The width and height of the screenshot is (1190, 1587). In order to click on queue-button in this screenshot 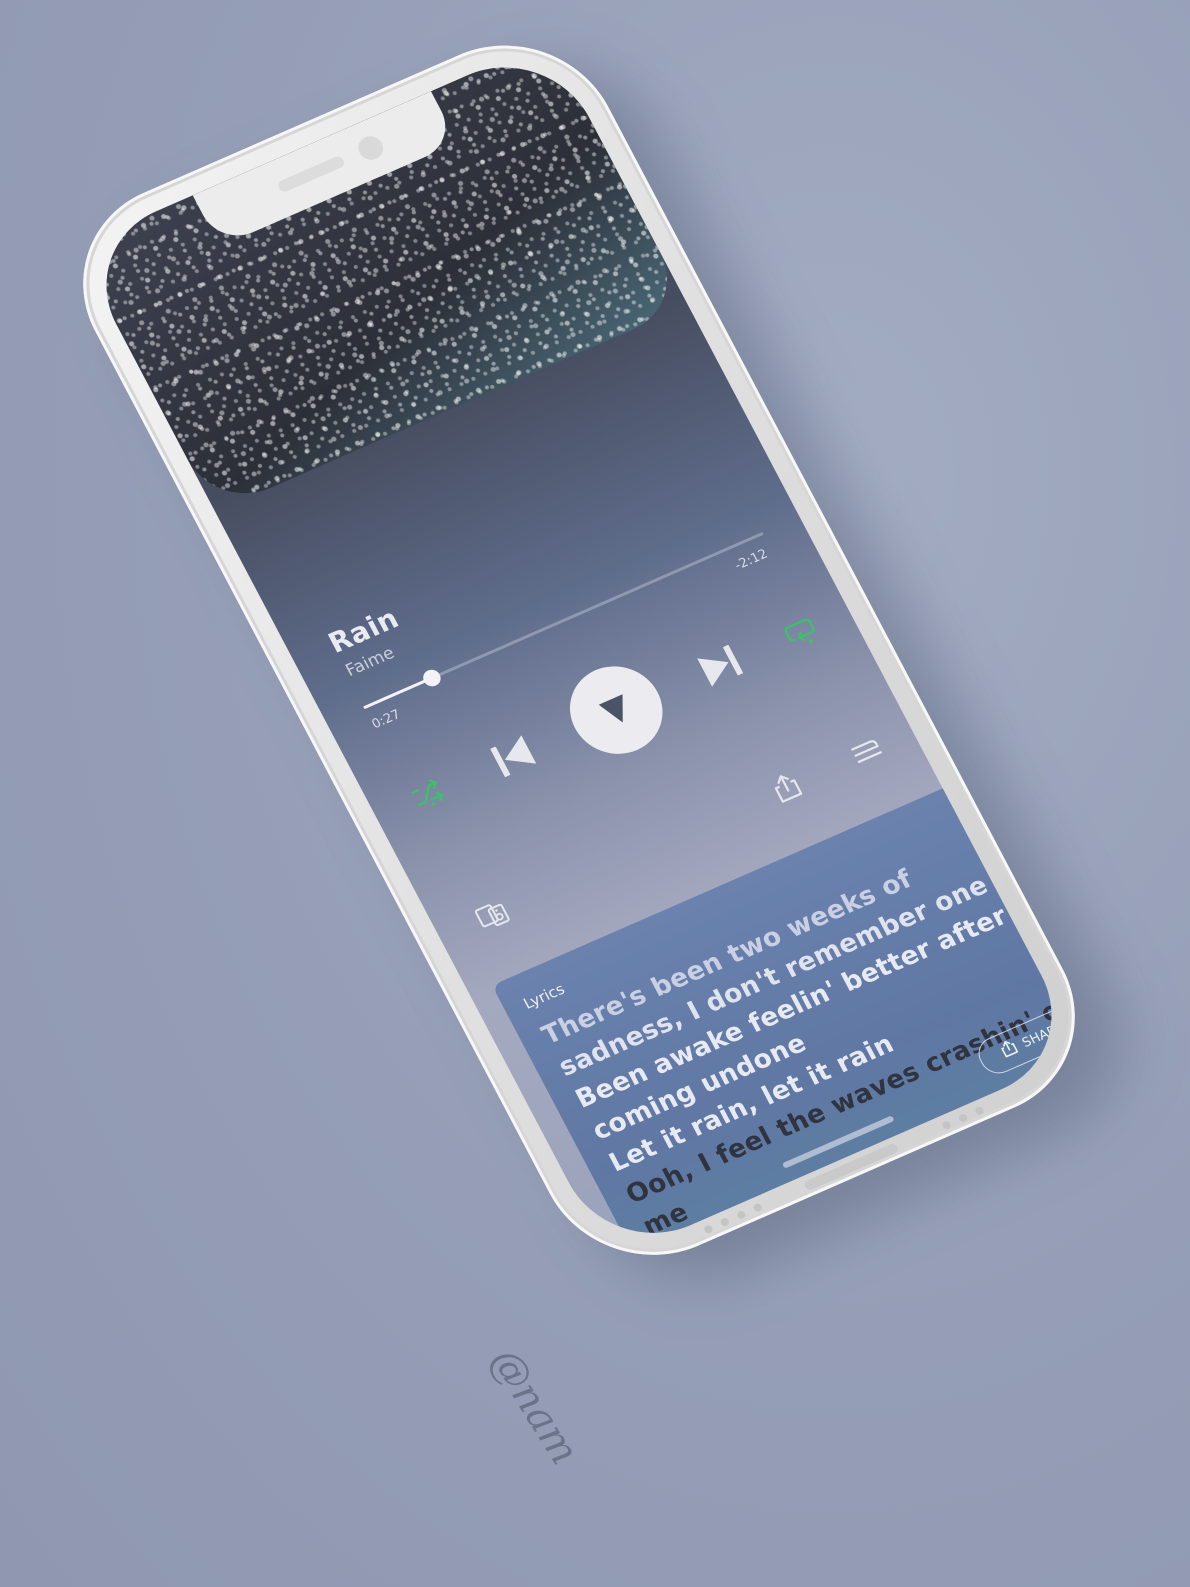, I will do `click(867, 752)`.